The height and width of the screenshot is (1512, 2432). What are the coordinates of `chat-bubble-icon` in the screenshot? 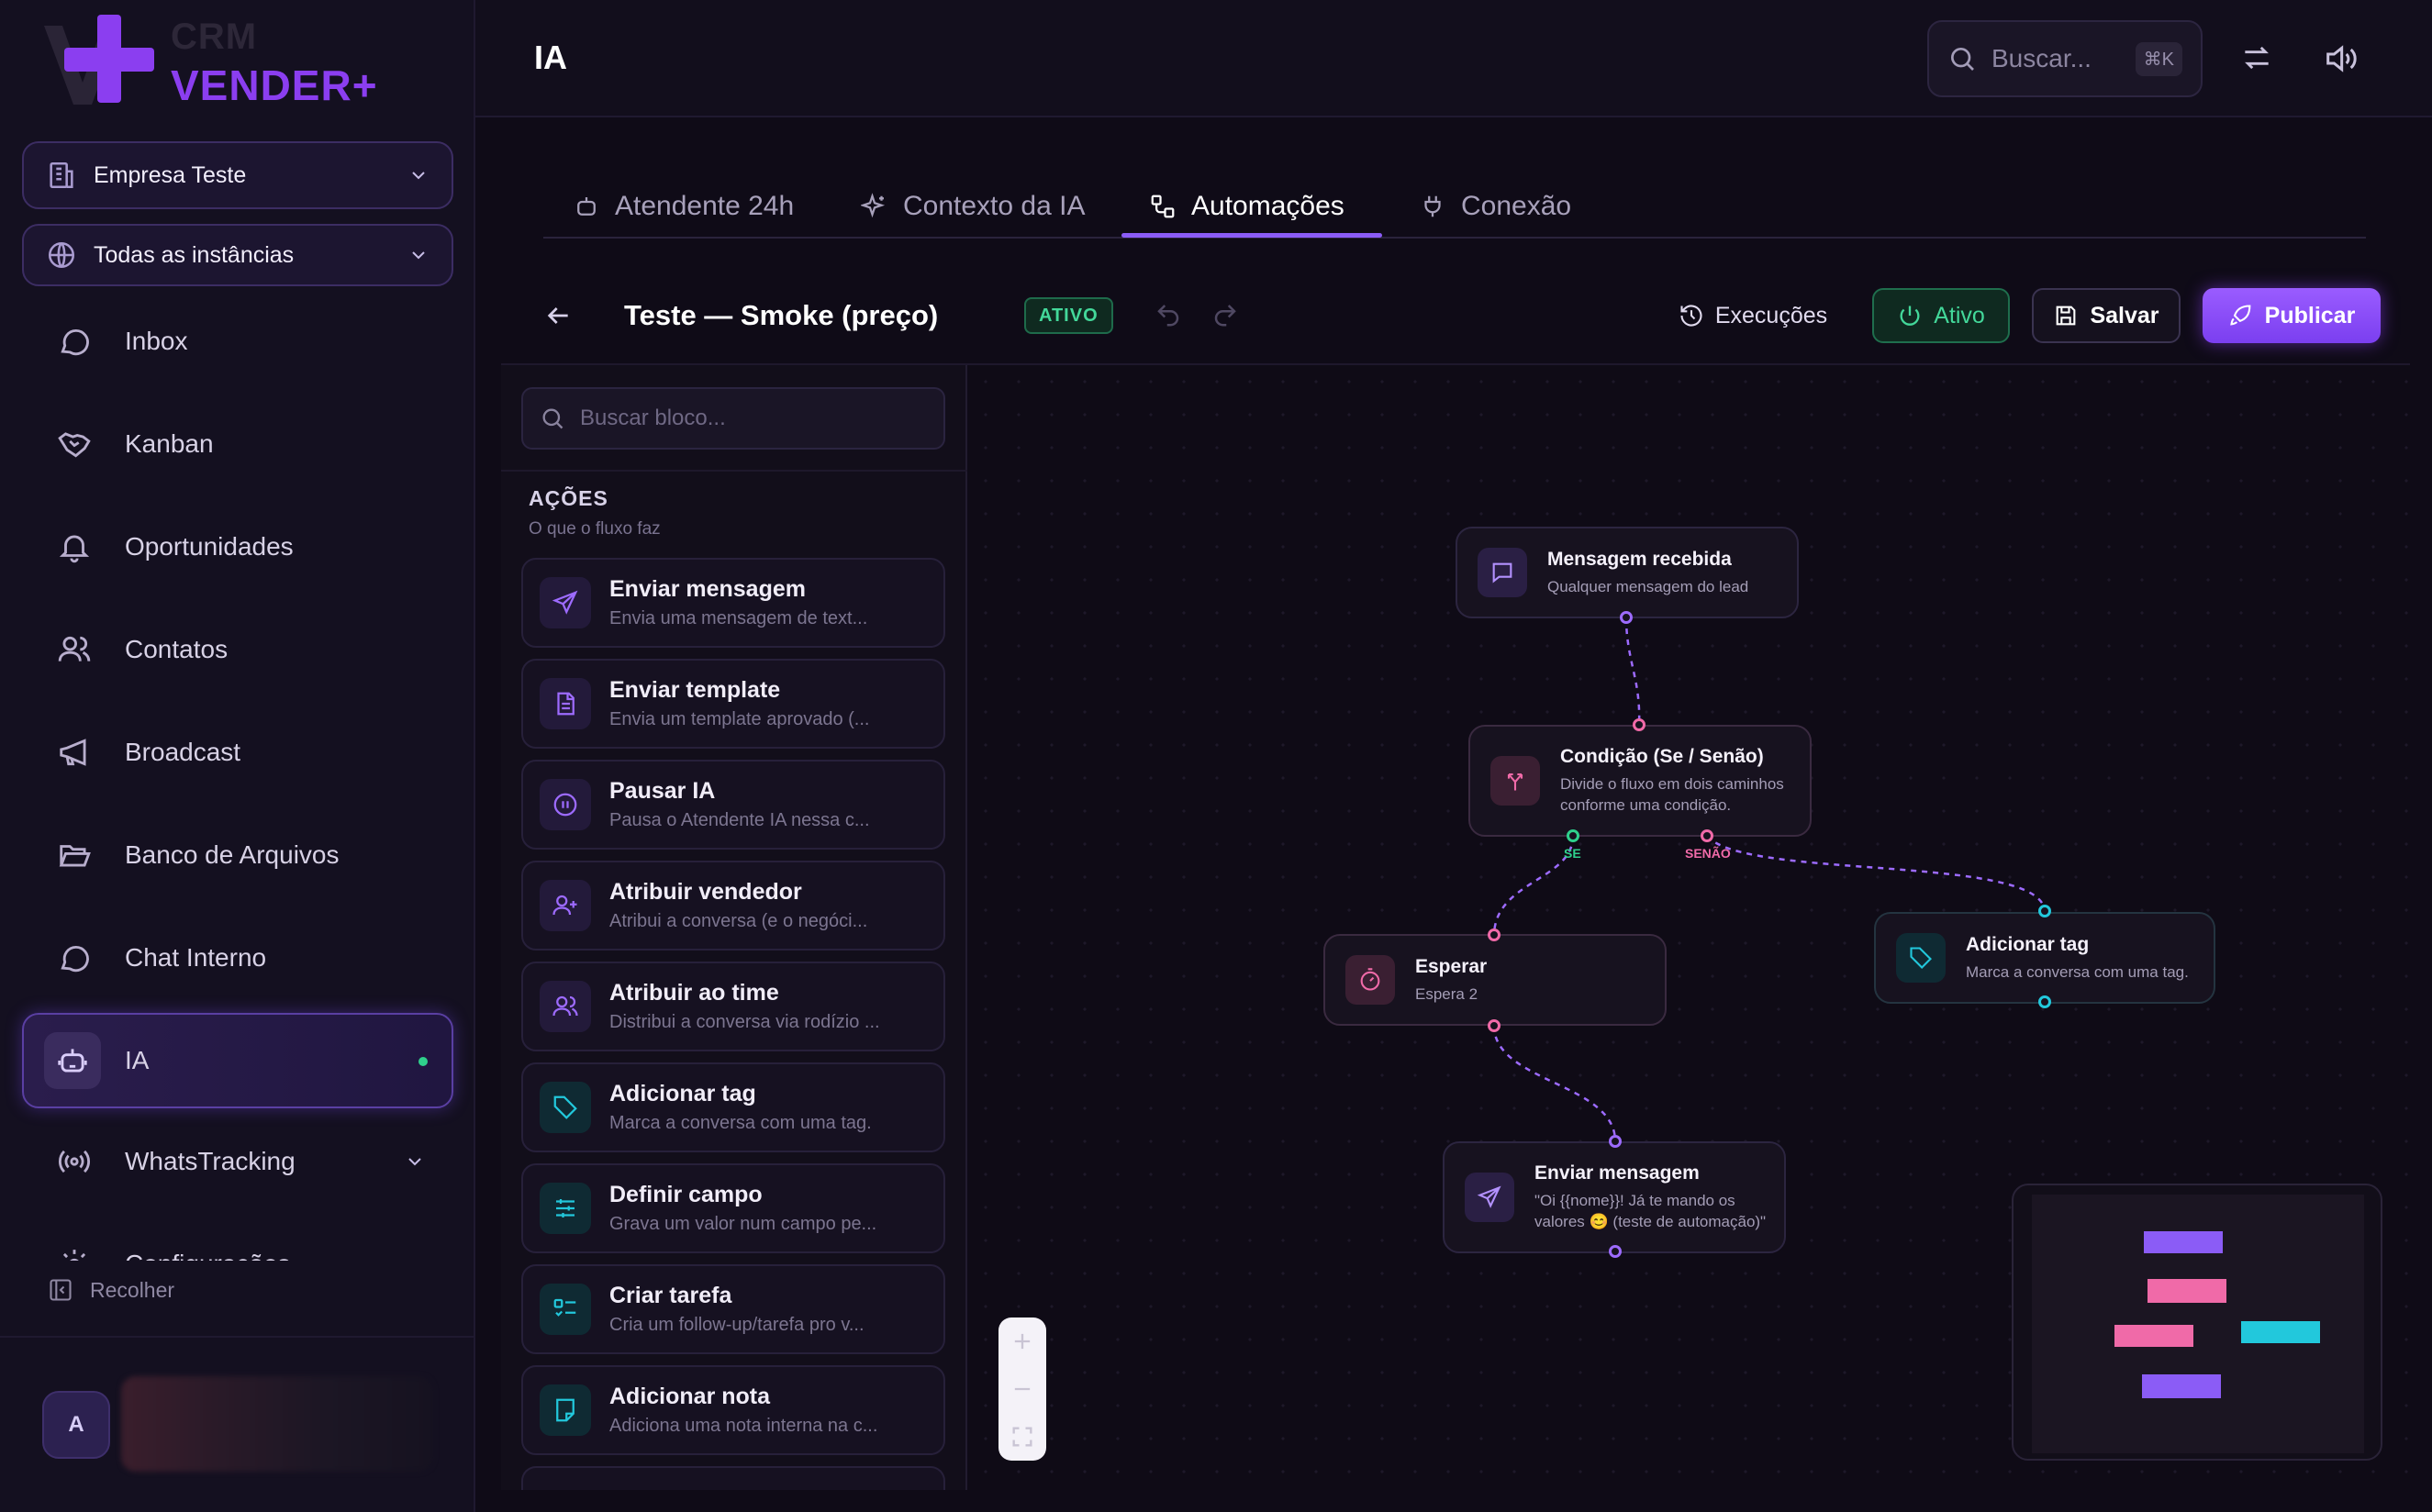 It's located at (1502, 573).